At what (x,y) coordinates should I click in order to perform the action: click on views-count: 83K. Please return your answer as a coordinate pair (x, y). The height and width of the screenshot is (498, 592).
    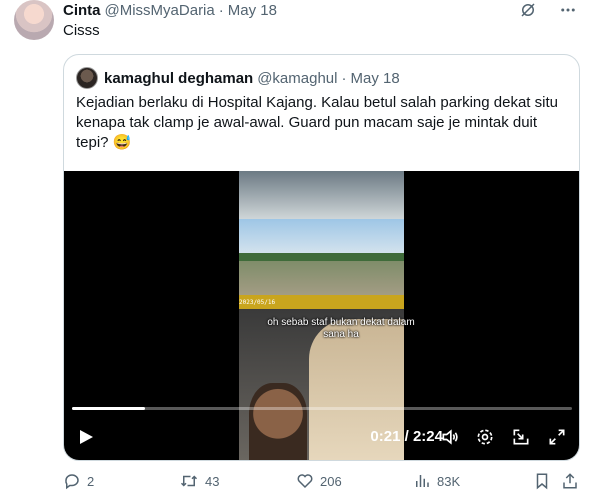
    Looking at the image, I should click on (449, 481).